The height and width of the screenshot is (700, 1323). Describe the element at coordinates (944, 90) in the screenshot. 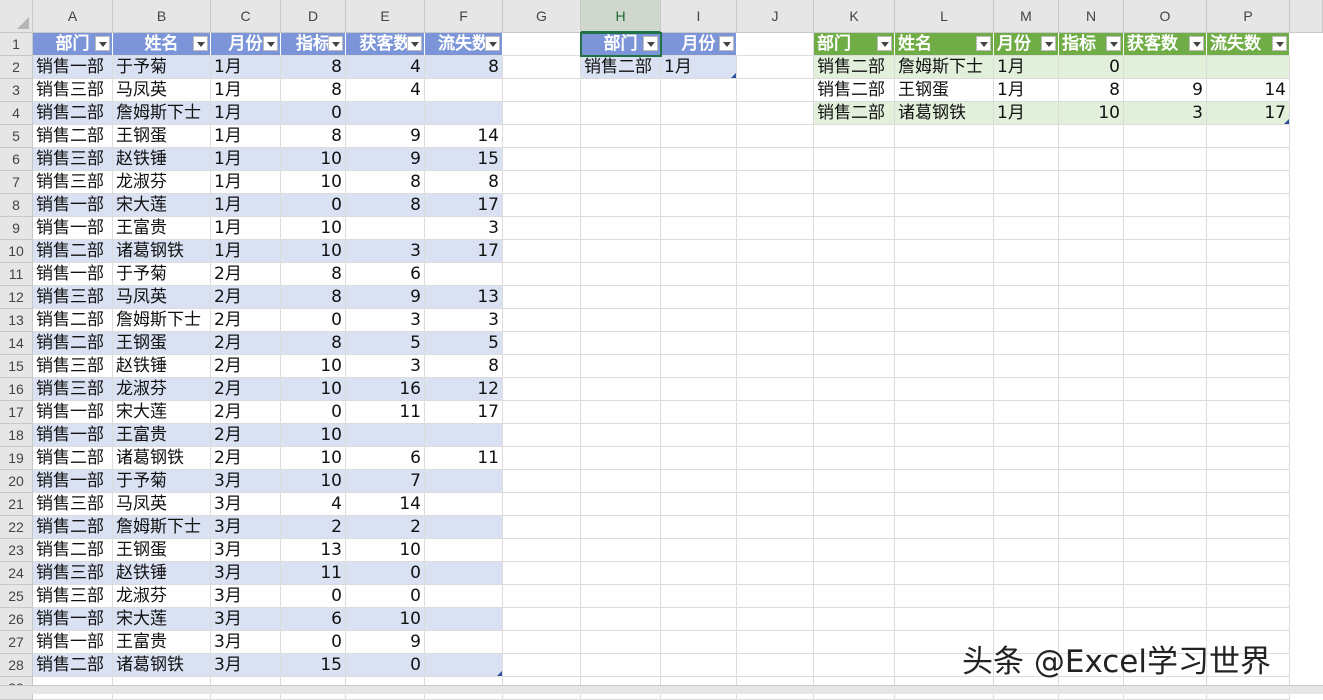

I see `result-table-cell: 王钢蛋` at that location.